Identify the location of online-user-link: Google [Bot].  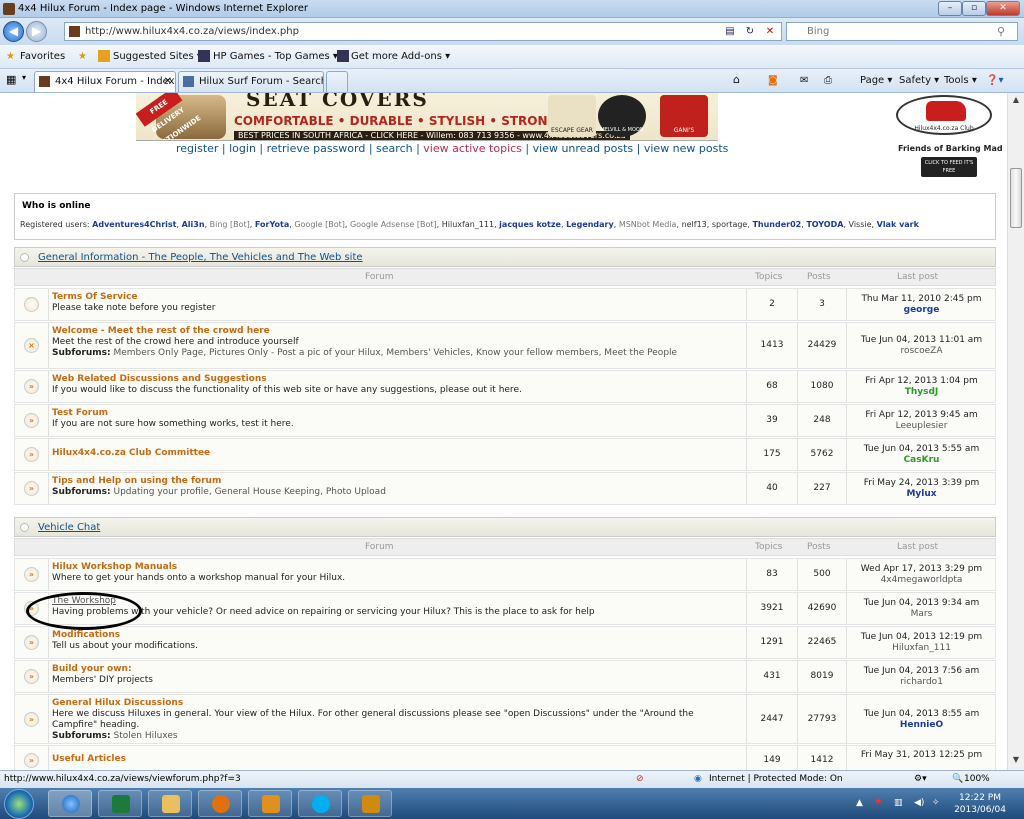
(319, 224).